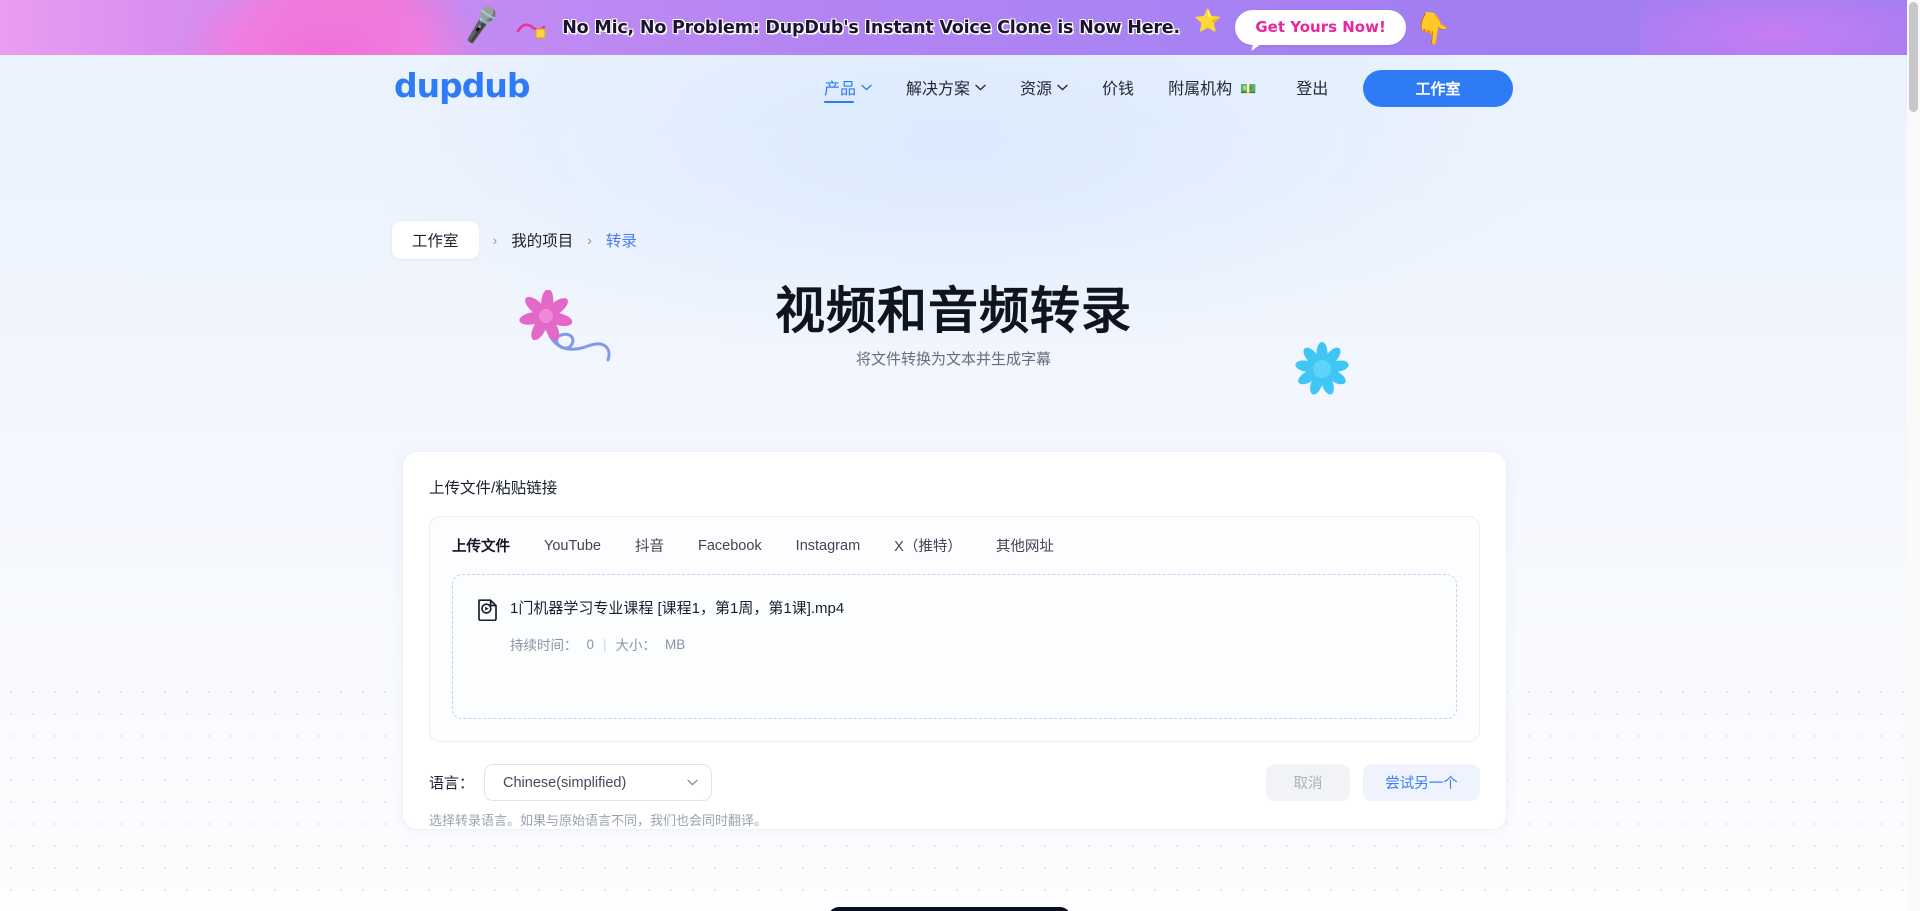  I want to click on upload-card-title: 上传文件/粘贴链接, so click(493, 488).